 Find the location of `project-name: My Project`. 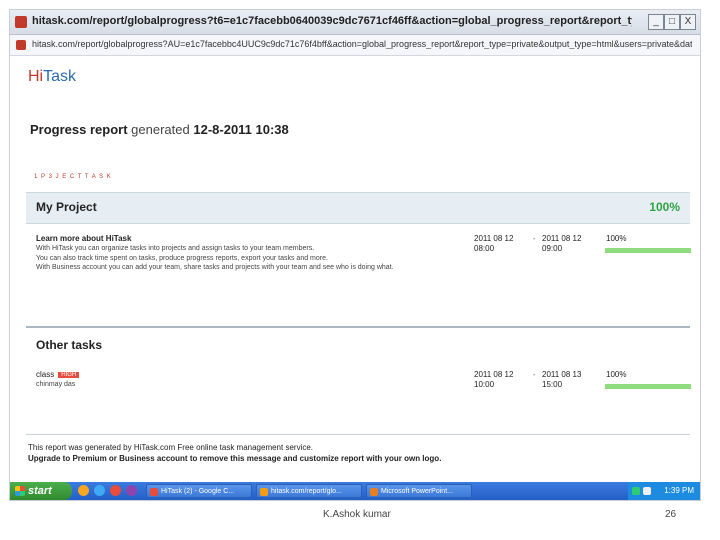

project-name: My Project is located at coordinates (66, 207).